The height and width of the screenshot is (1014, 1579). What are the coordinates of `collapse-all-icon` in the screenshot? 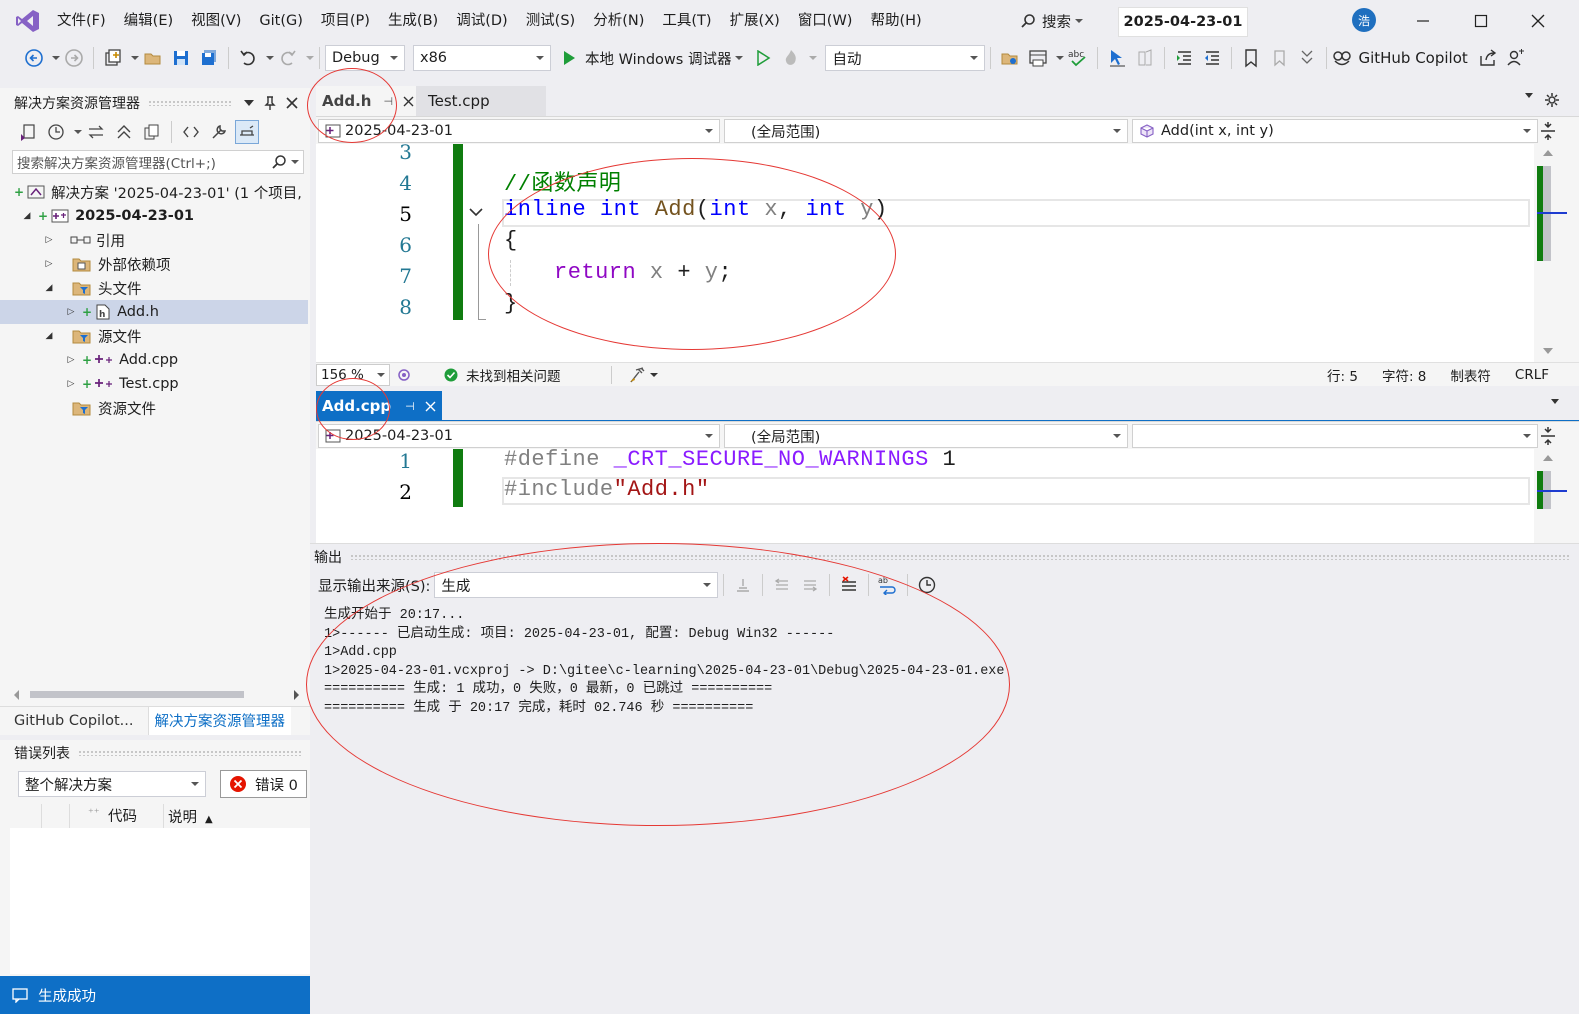 It's located at (124, 132).